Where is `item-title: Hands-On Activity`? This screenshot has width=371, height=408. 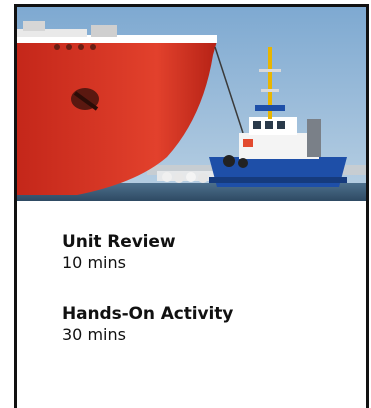
item-title: Hands-On Activity is located at coordinates (148, 314).